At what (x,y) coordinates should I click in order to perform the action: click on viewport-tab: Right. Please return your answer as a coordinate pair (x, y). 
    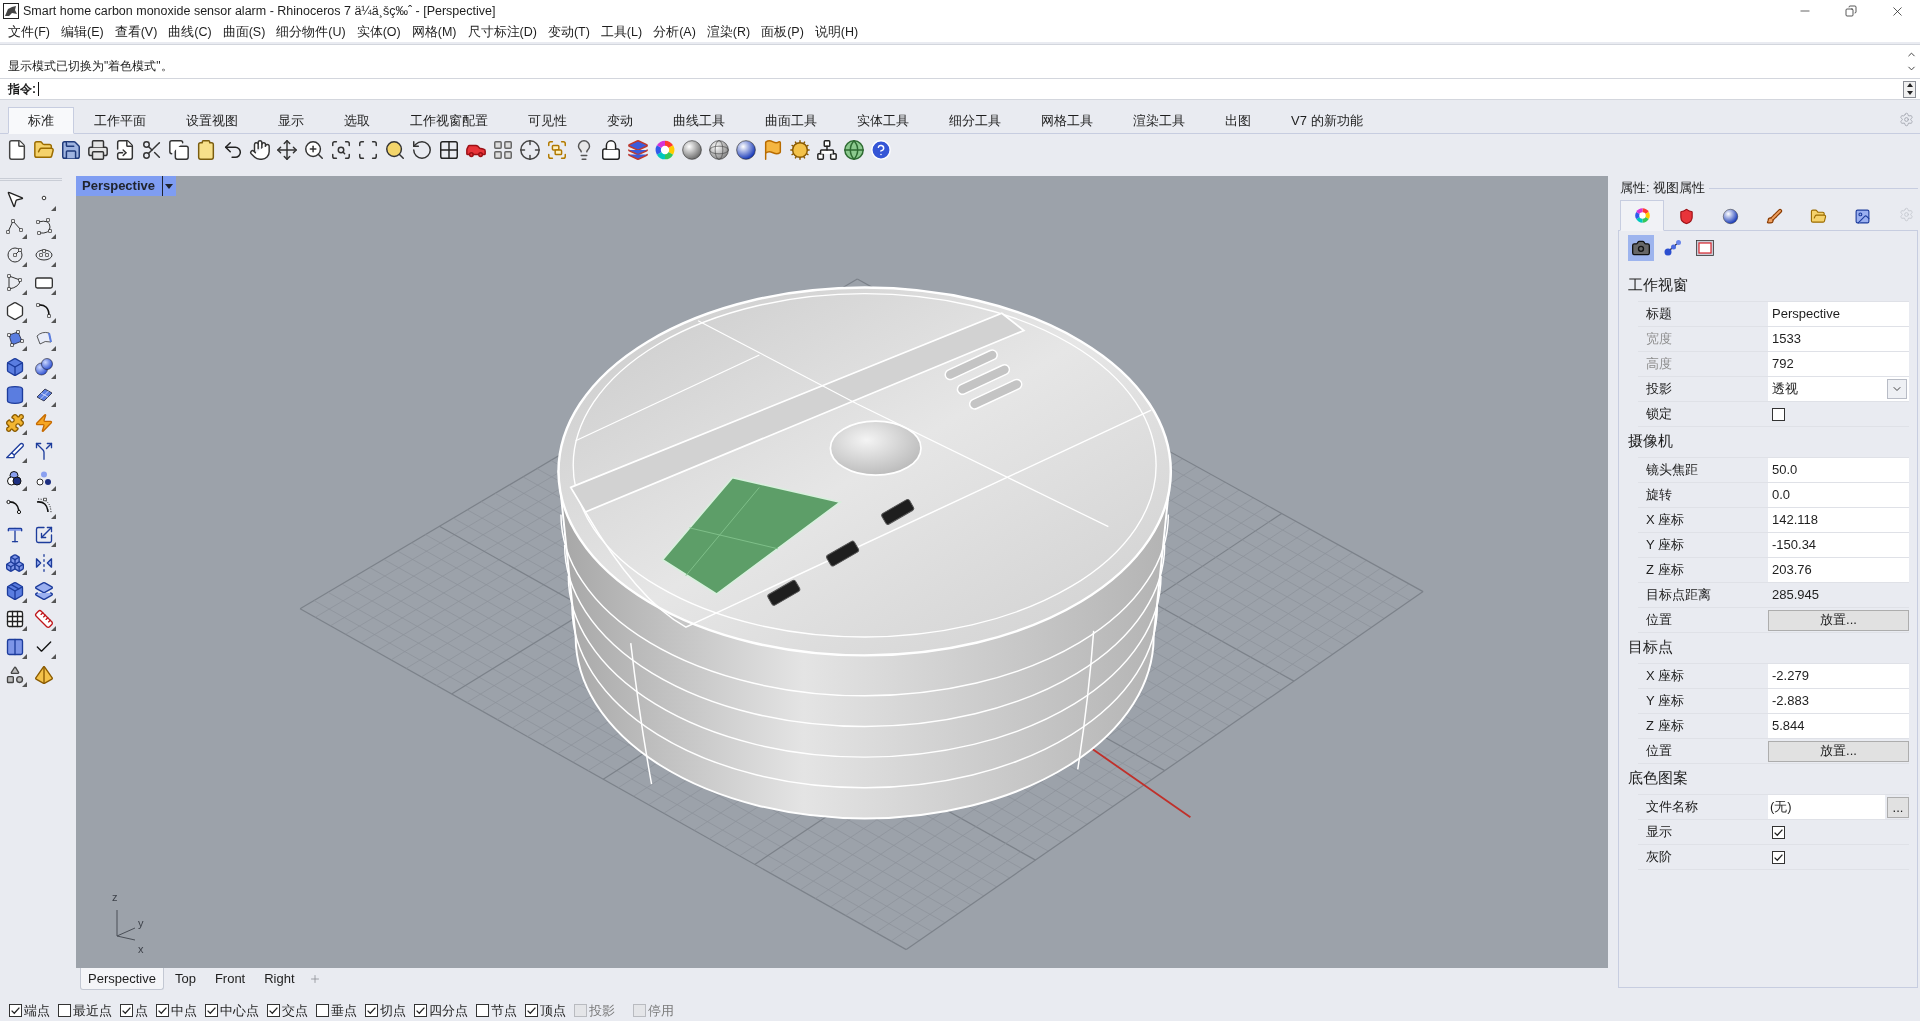
    Looking at the image, I should click on (279, 979).